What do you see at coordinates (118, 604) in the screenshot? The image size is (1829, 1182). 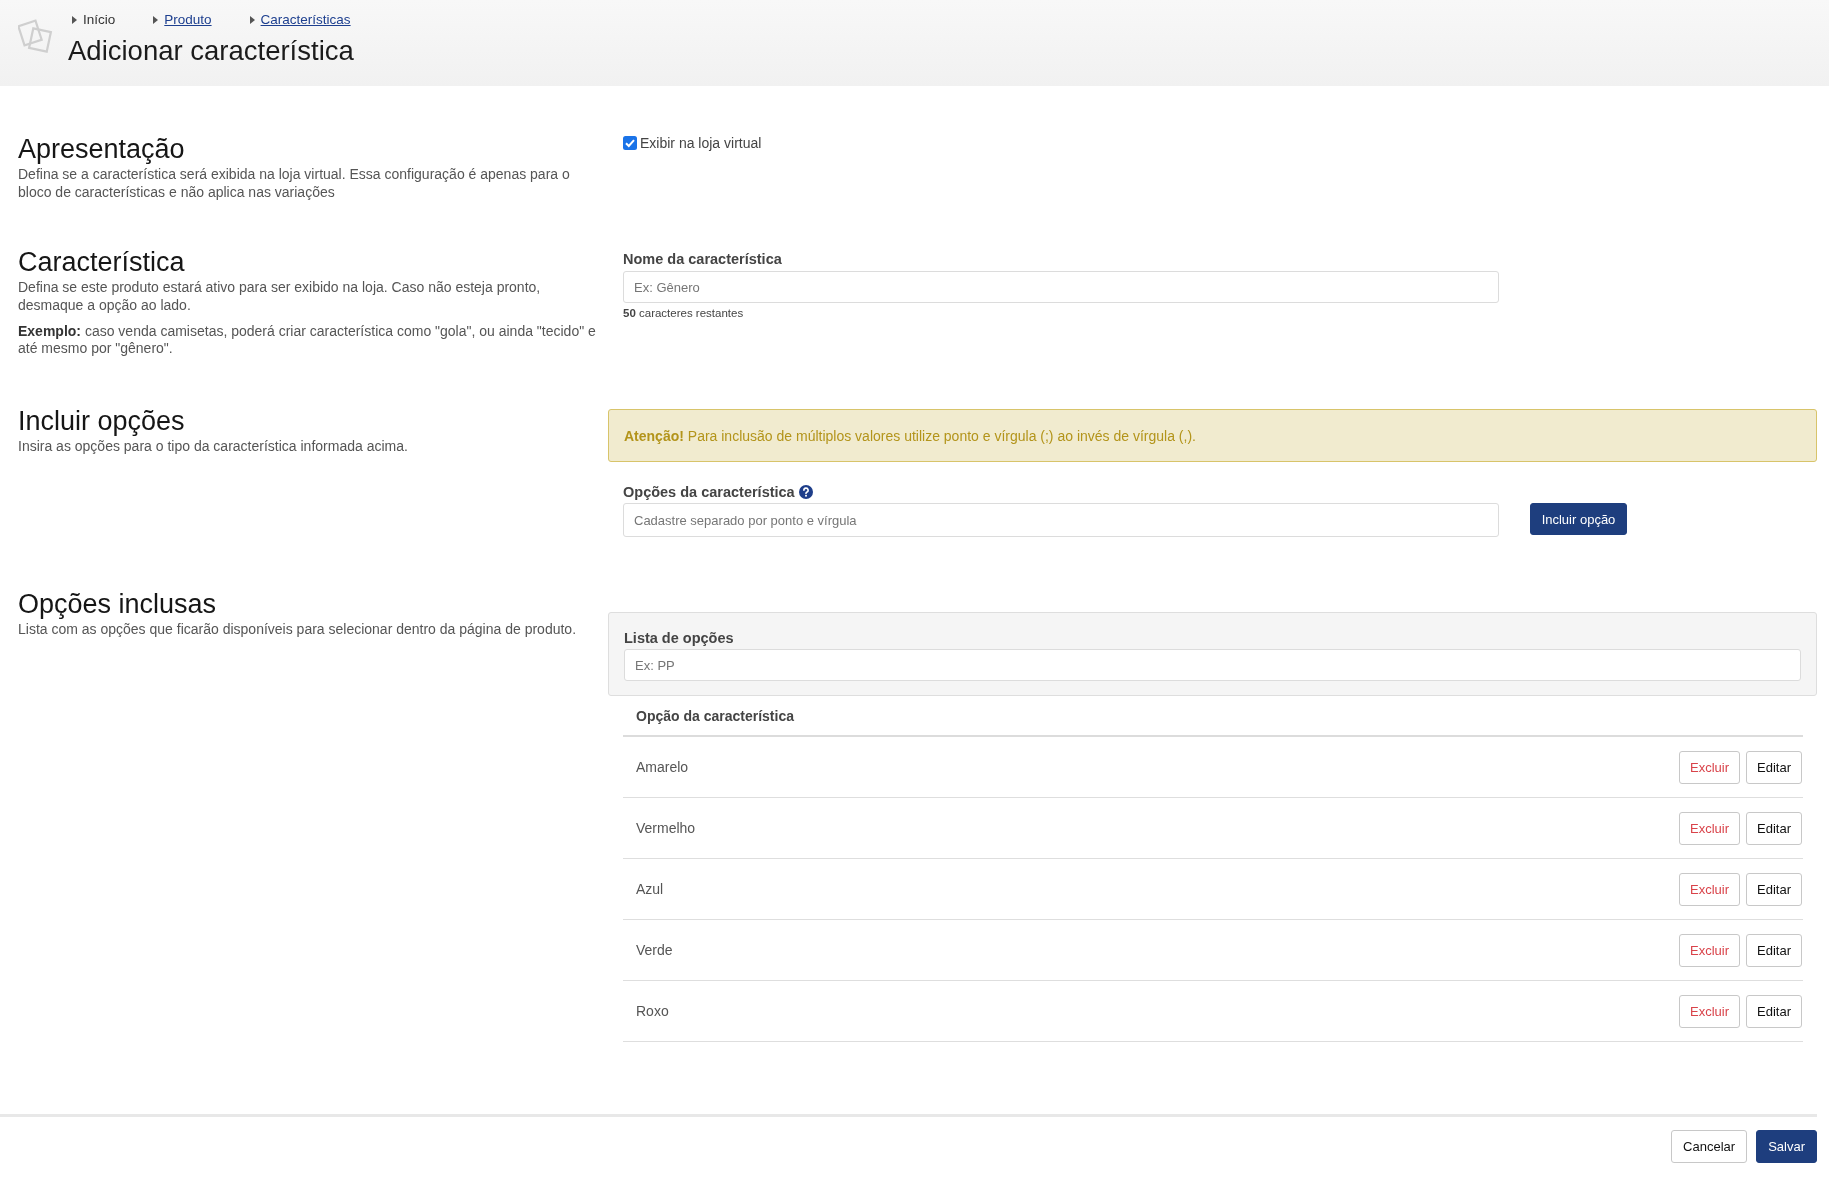 I see `section-heading: Opções inclusas` at bounding box center [118, 604].